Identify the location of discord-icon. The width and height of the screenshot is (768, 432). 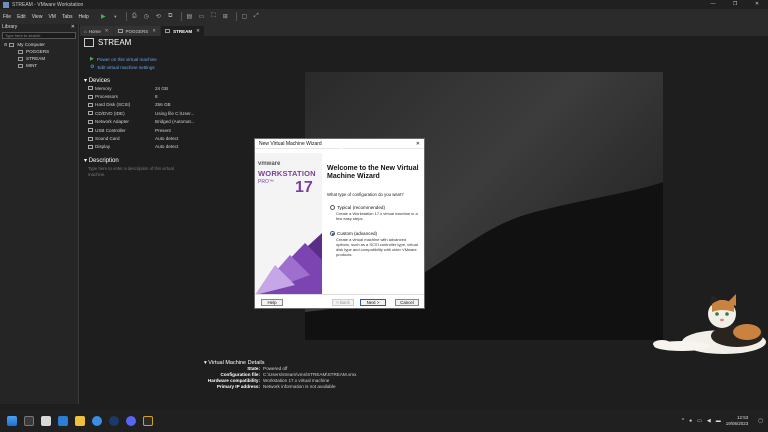
(131, 421).